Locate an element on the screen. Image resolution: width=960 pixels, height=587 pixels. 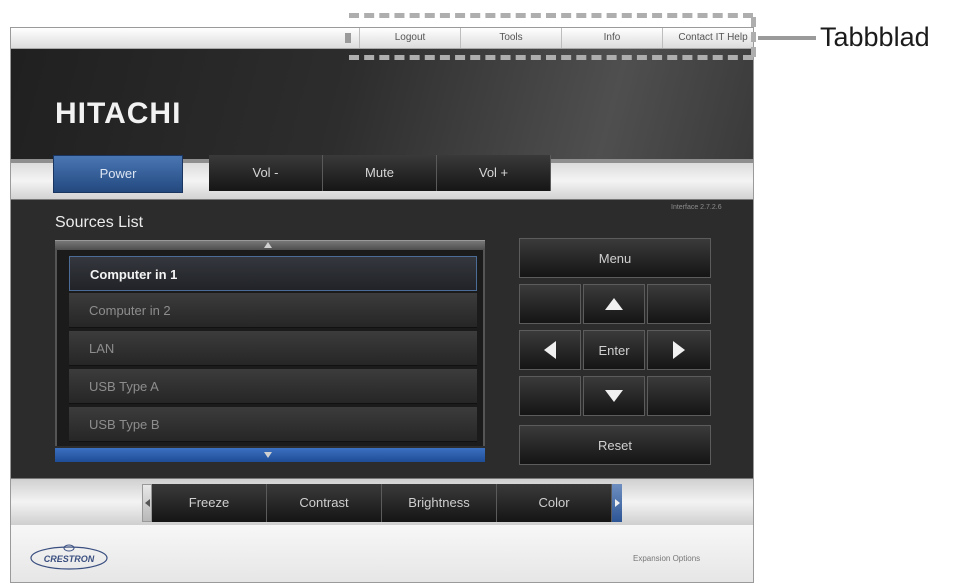
hitachi-logo: HITACHI is located at coordinates (118, 113).